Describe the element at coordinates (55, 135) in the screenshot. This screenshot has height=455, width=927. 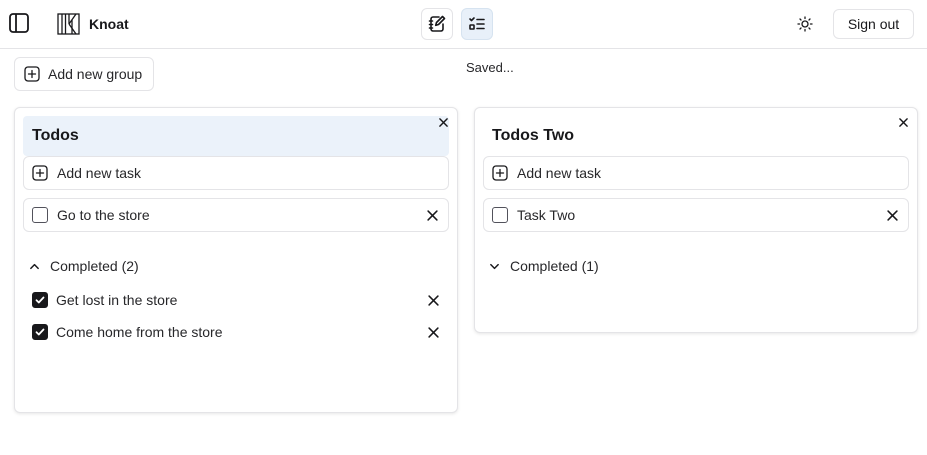
I see `group-title: Todos` at that location.